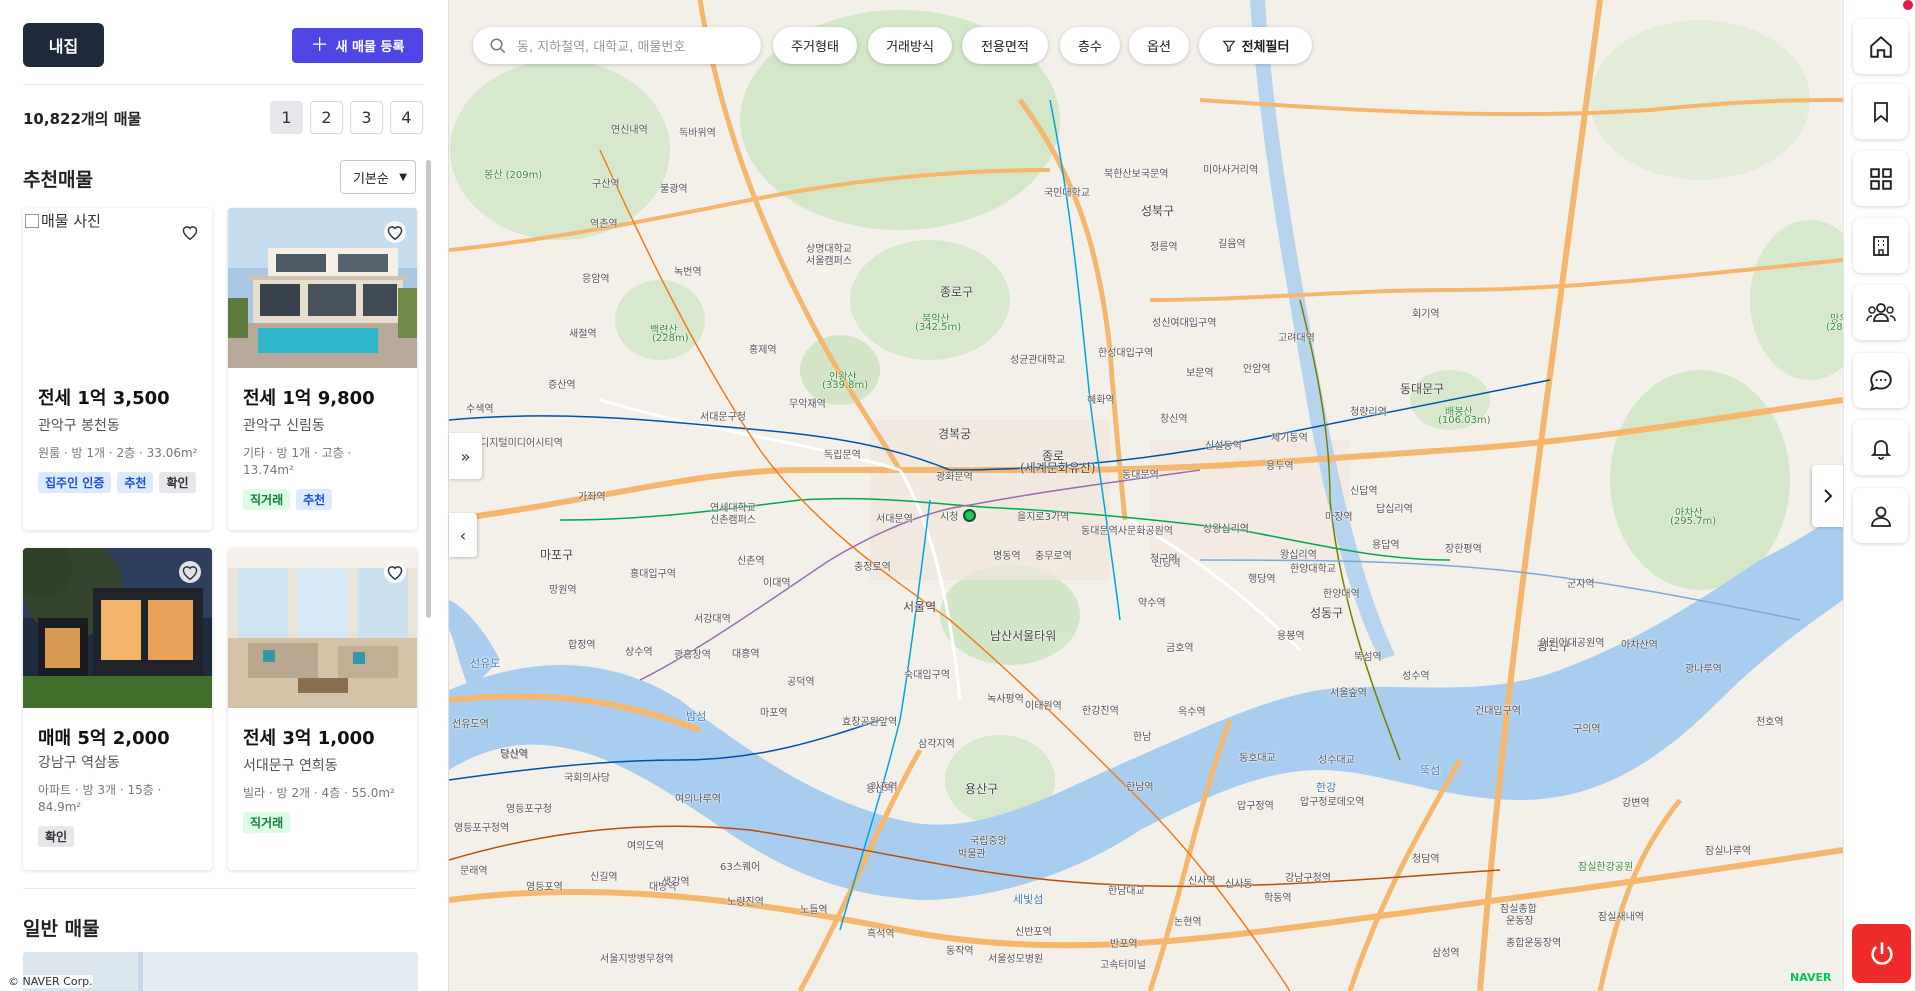  Describe the element at coordinates (1140, 787) in the screenshot. I see `map-label: 한남역` at that location.